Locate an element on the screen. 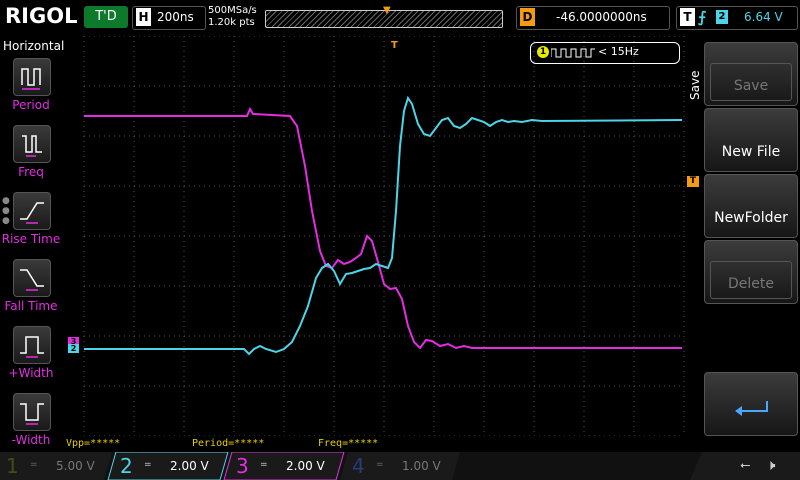 The image size is (800, 480). channel-3-tab: 3 = 2.00 V is located at coordinates (290, 466).